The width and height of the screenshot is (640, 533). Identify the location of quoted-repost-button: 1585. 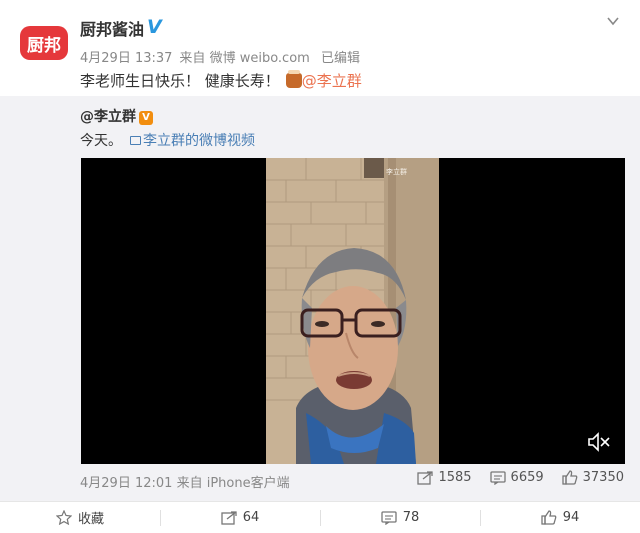
(444, 477).